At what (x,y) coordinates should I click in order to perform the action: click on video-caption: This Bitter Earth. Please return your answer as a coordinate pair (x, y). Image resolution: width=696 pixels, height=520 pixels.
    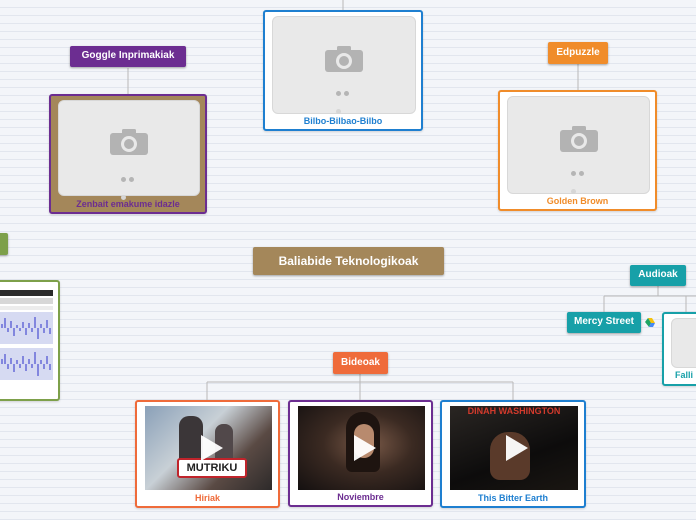
    Looking at the image, I should click on (512, 498).